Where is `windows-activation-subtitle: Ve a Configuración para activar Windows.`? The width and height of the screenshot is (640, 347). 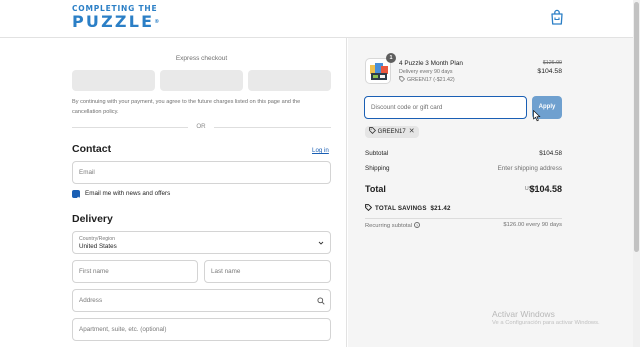
windows-activation-subtitle: Ve a Configuración para activar Windows. is located at coordinates (546, 323).